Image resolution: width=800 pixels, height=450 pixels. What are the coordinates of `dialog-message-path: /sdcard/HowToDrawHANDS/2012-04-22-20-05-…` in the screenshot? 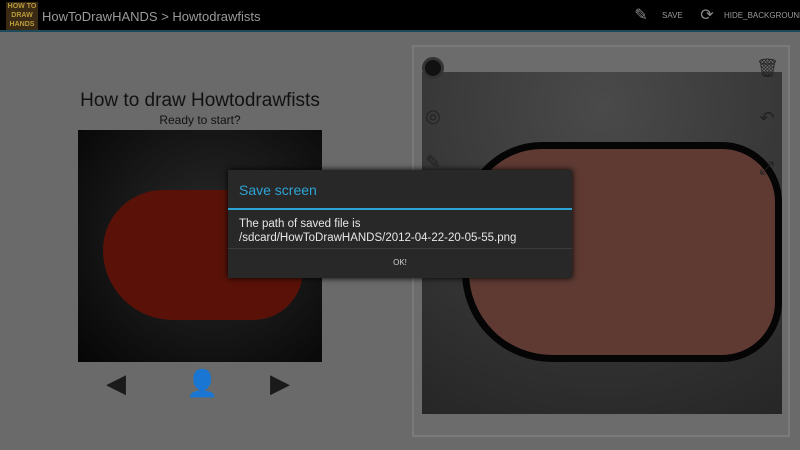 It's located at (378, 238).